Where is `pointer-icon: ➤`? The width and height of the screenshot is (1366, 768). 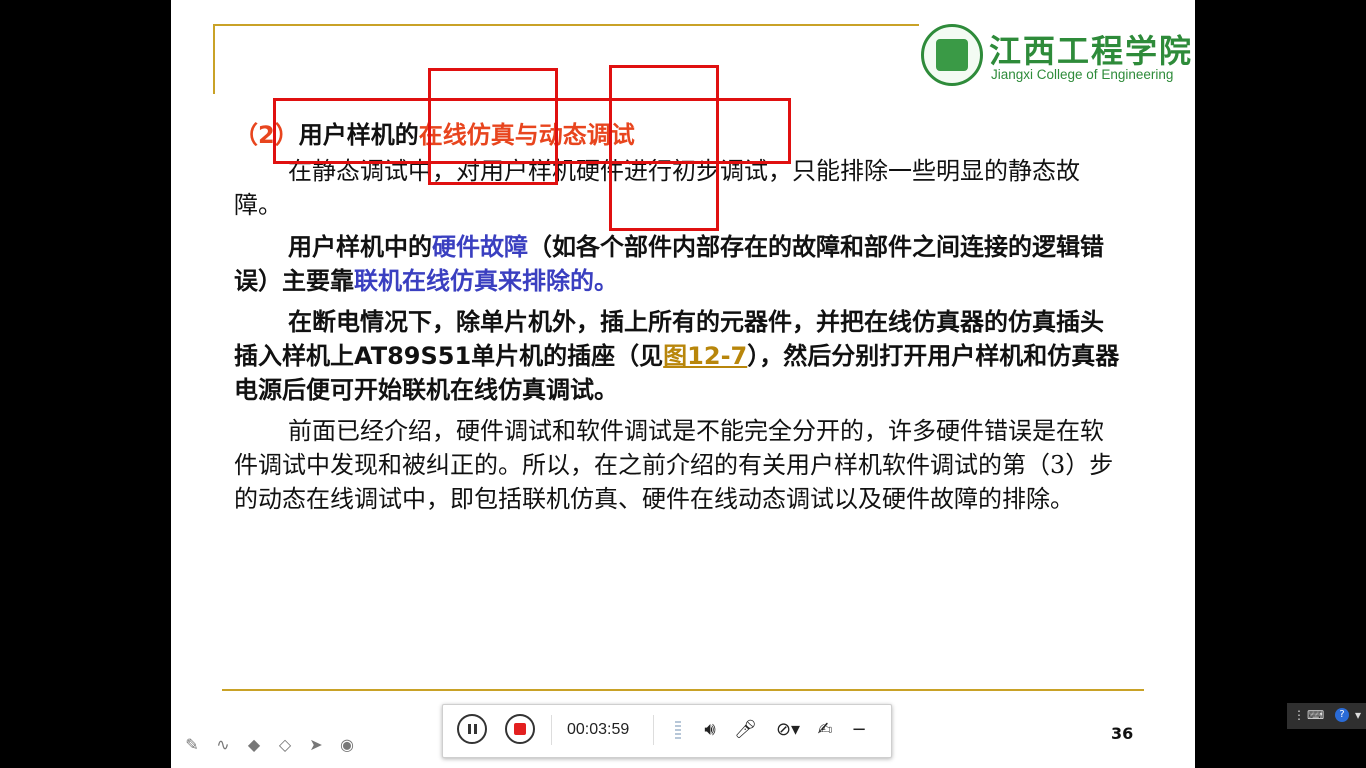 pointer-icon: ➤ is located at coordinates (316, 745).